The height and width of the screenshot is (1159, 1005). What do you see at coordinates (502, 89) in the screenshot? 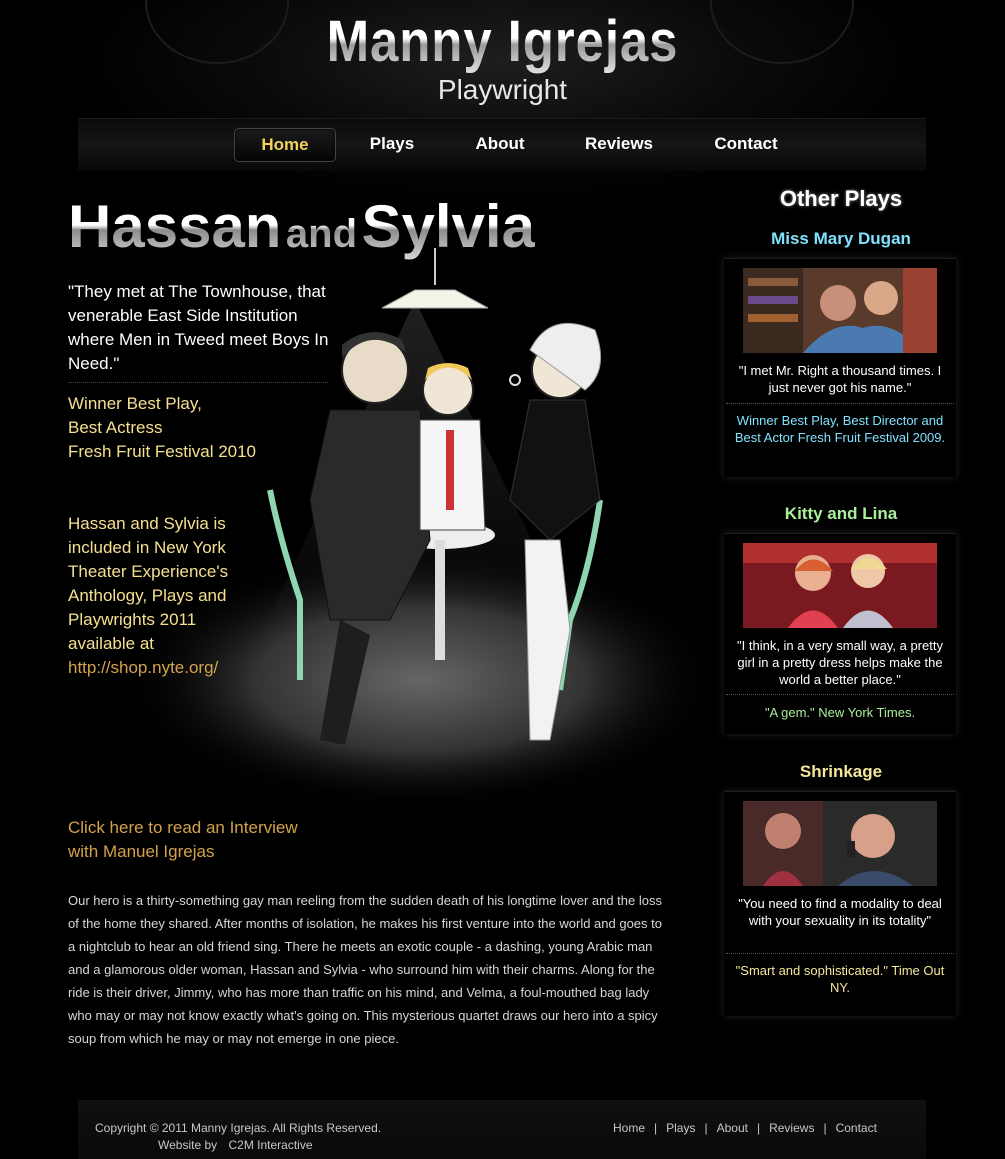
I see `site-subtitle: Playwright` at bounding box center [502, 89].